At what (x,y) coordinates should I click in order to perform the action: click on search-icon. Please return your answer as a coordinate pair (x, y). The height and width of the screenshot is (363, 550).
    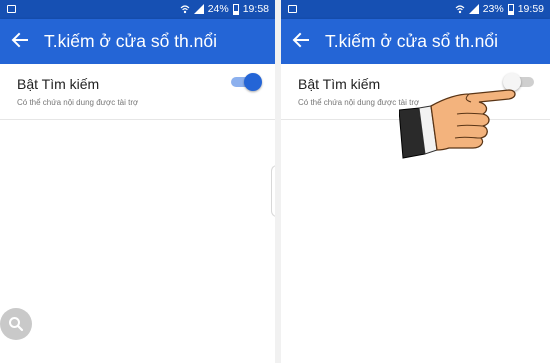
    Looking at the image, I should click on (16, 324).